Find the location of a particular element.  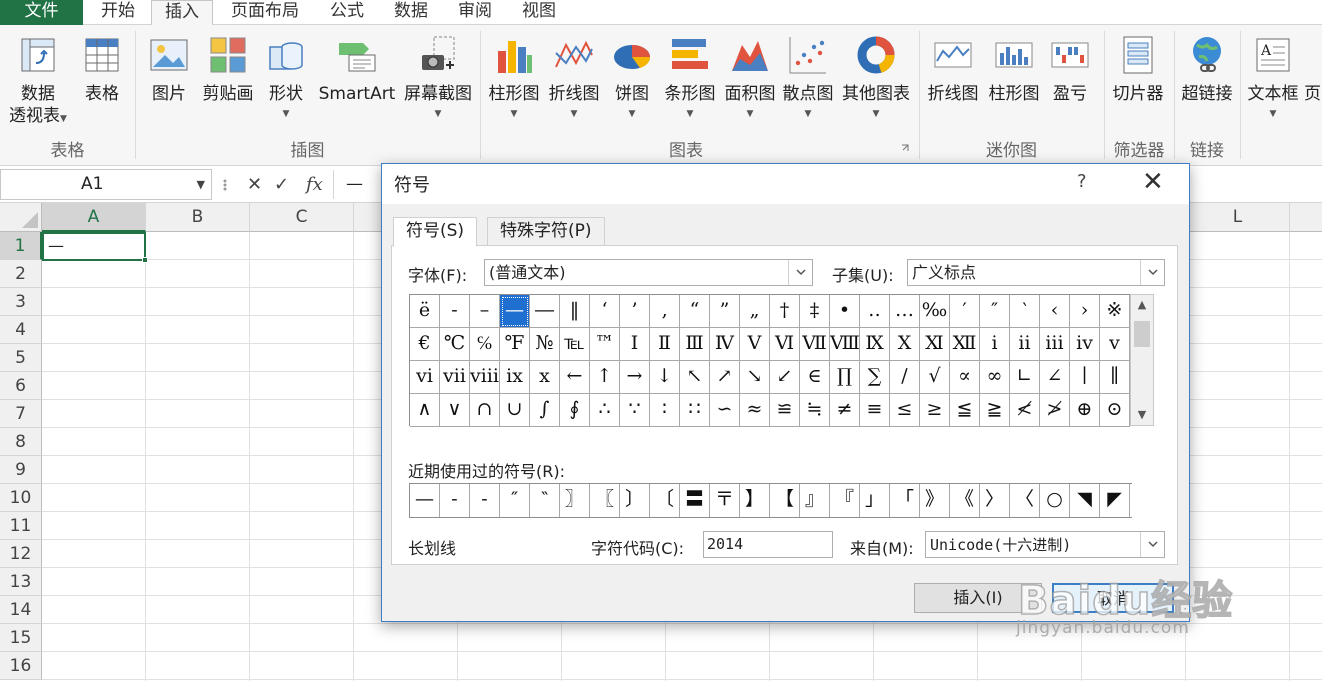

character-code-input: 2014 is located at coordinates (768, 544).